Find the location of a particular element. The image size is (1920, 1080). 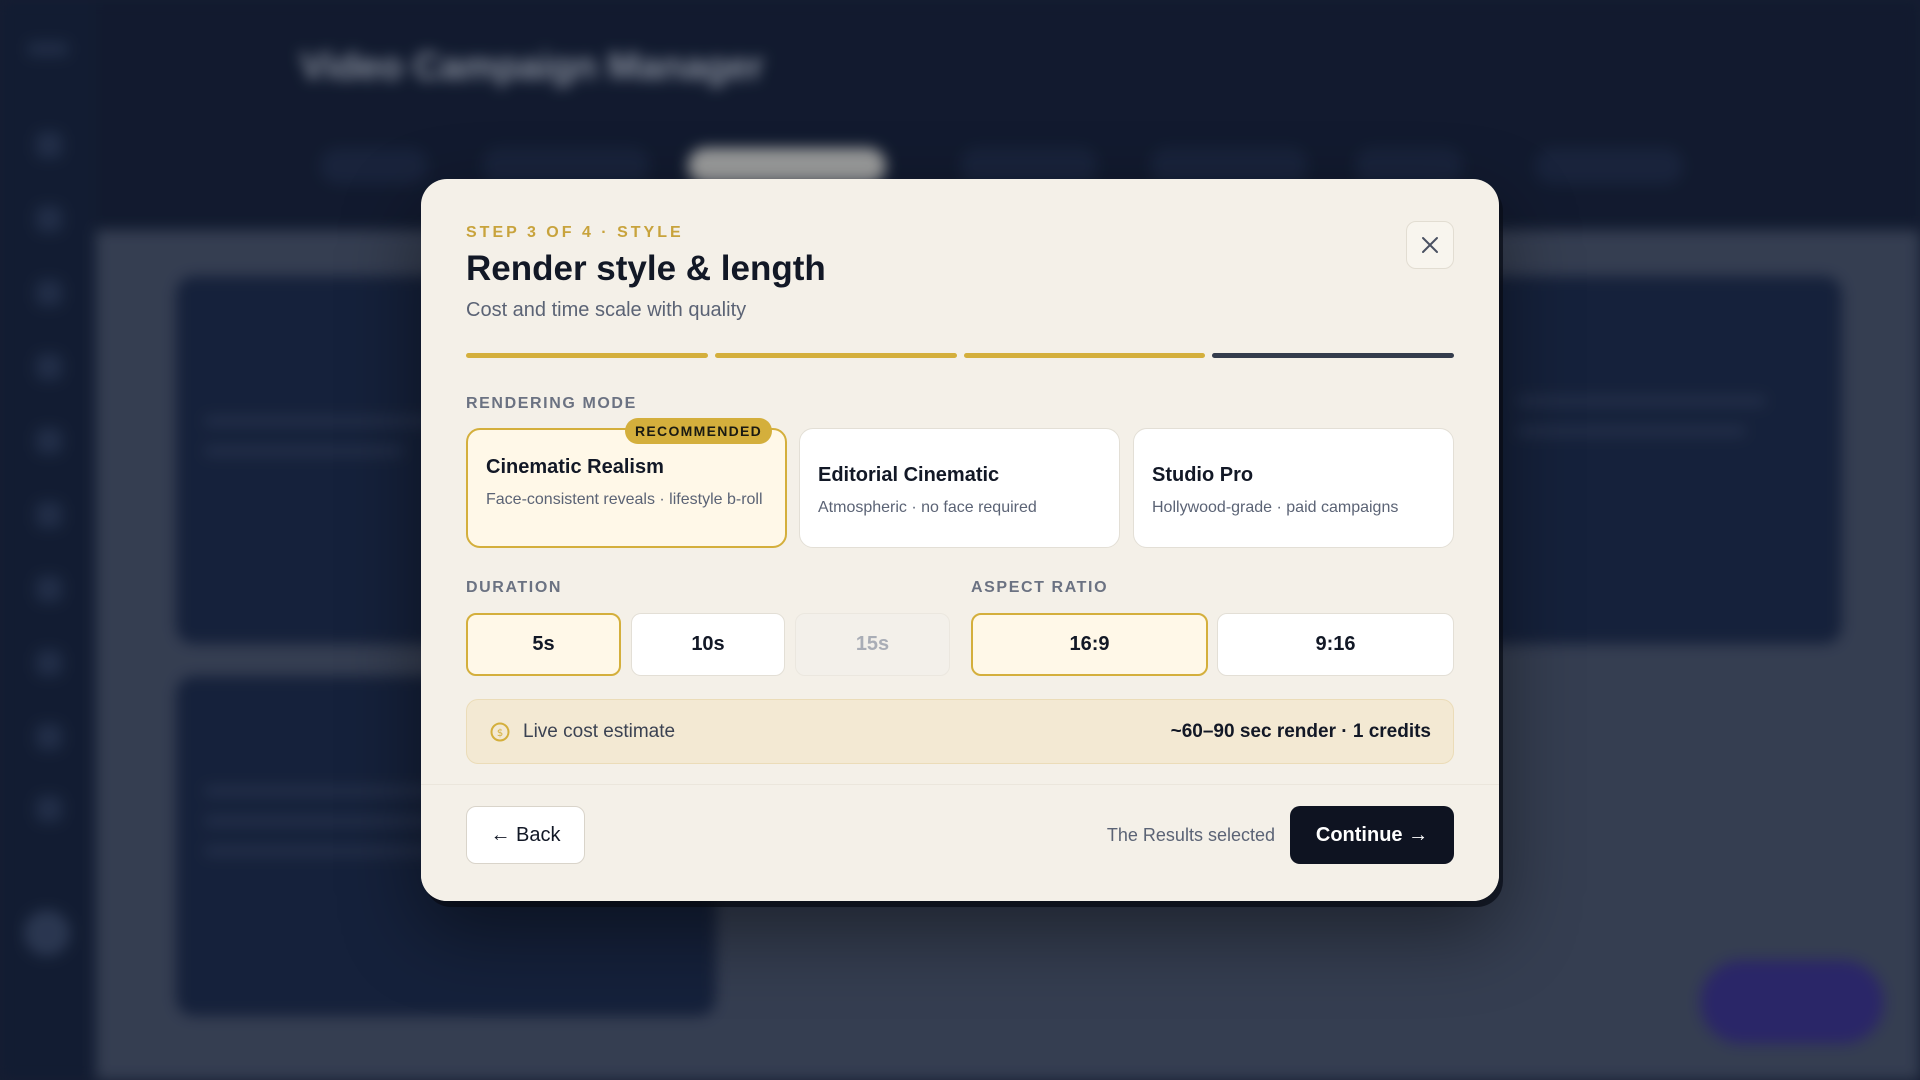

duration-option-10s: 10s is located at coordinates (708, 644).